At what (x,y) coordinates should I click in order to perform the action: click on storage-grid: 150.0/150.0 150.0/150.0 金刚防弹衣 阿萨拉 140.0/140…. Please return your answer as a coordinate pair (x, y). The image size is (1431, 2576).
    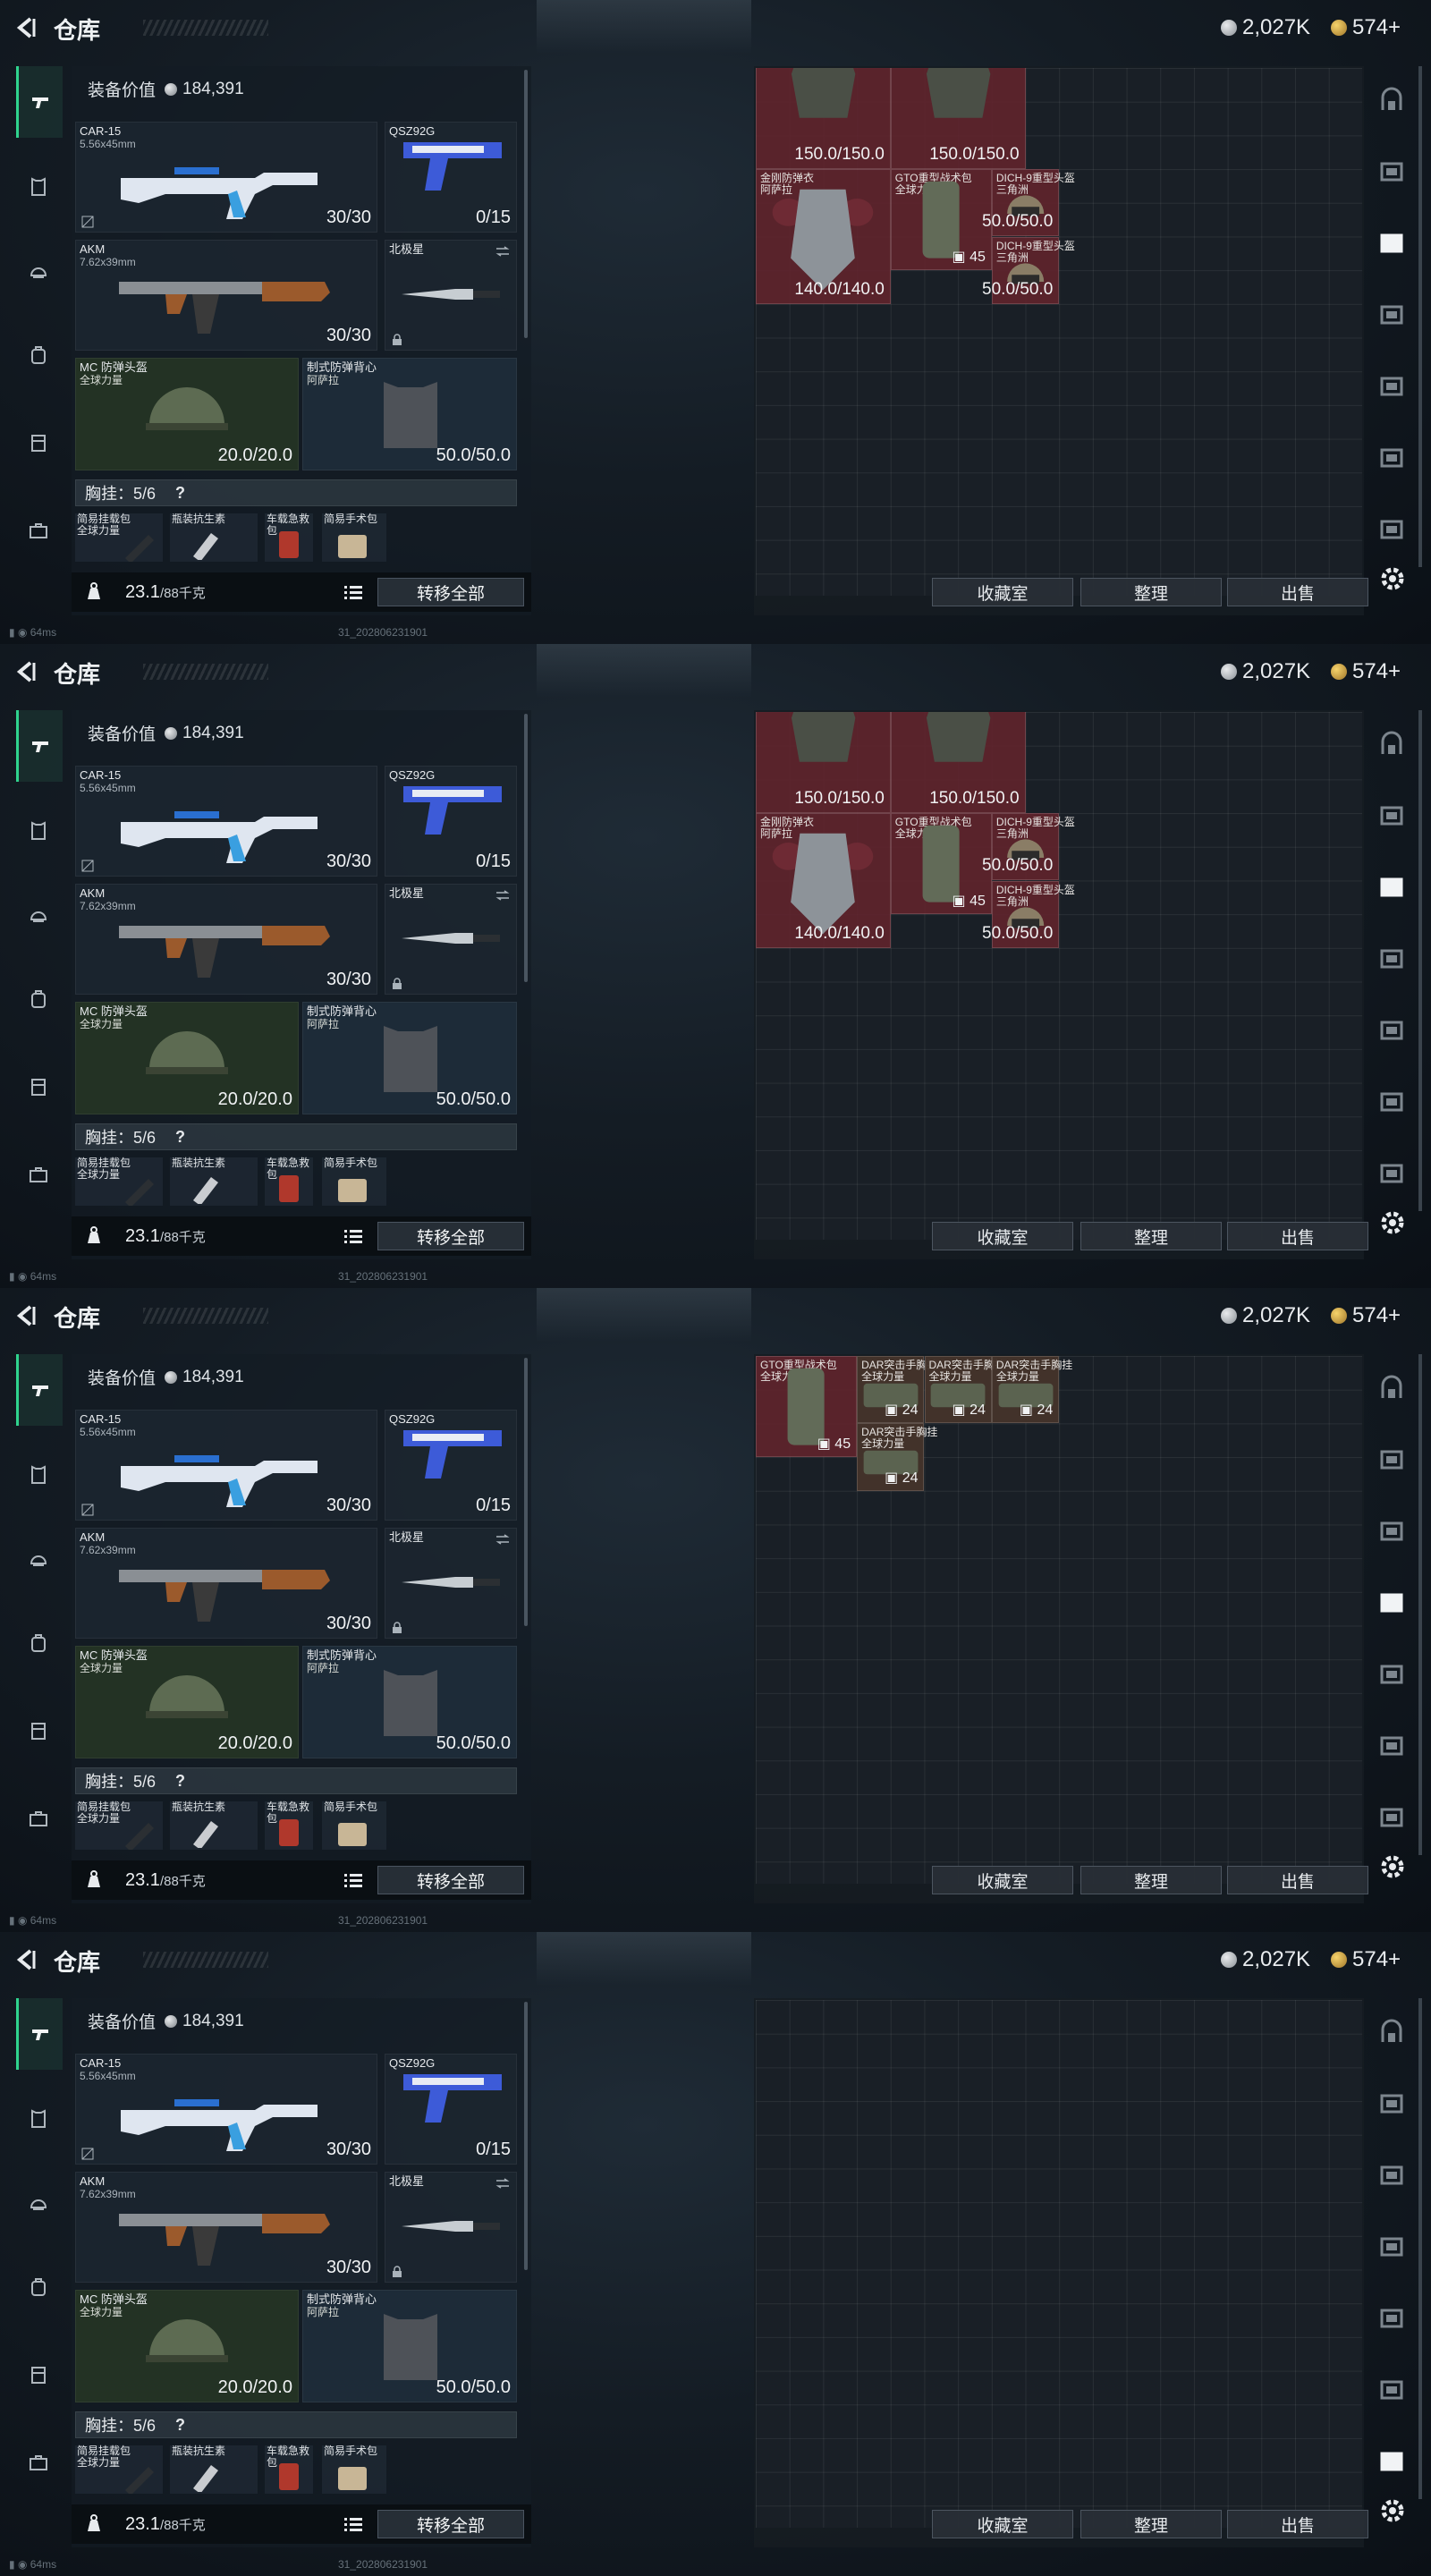
    Looking at the image, I should click on (1059, 976).